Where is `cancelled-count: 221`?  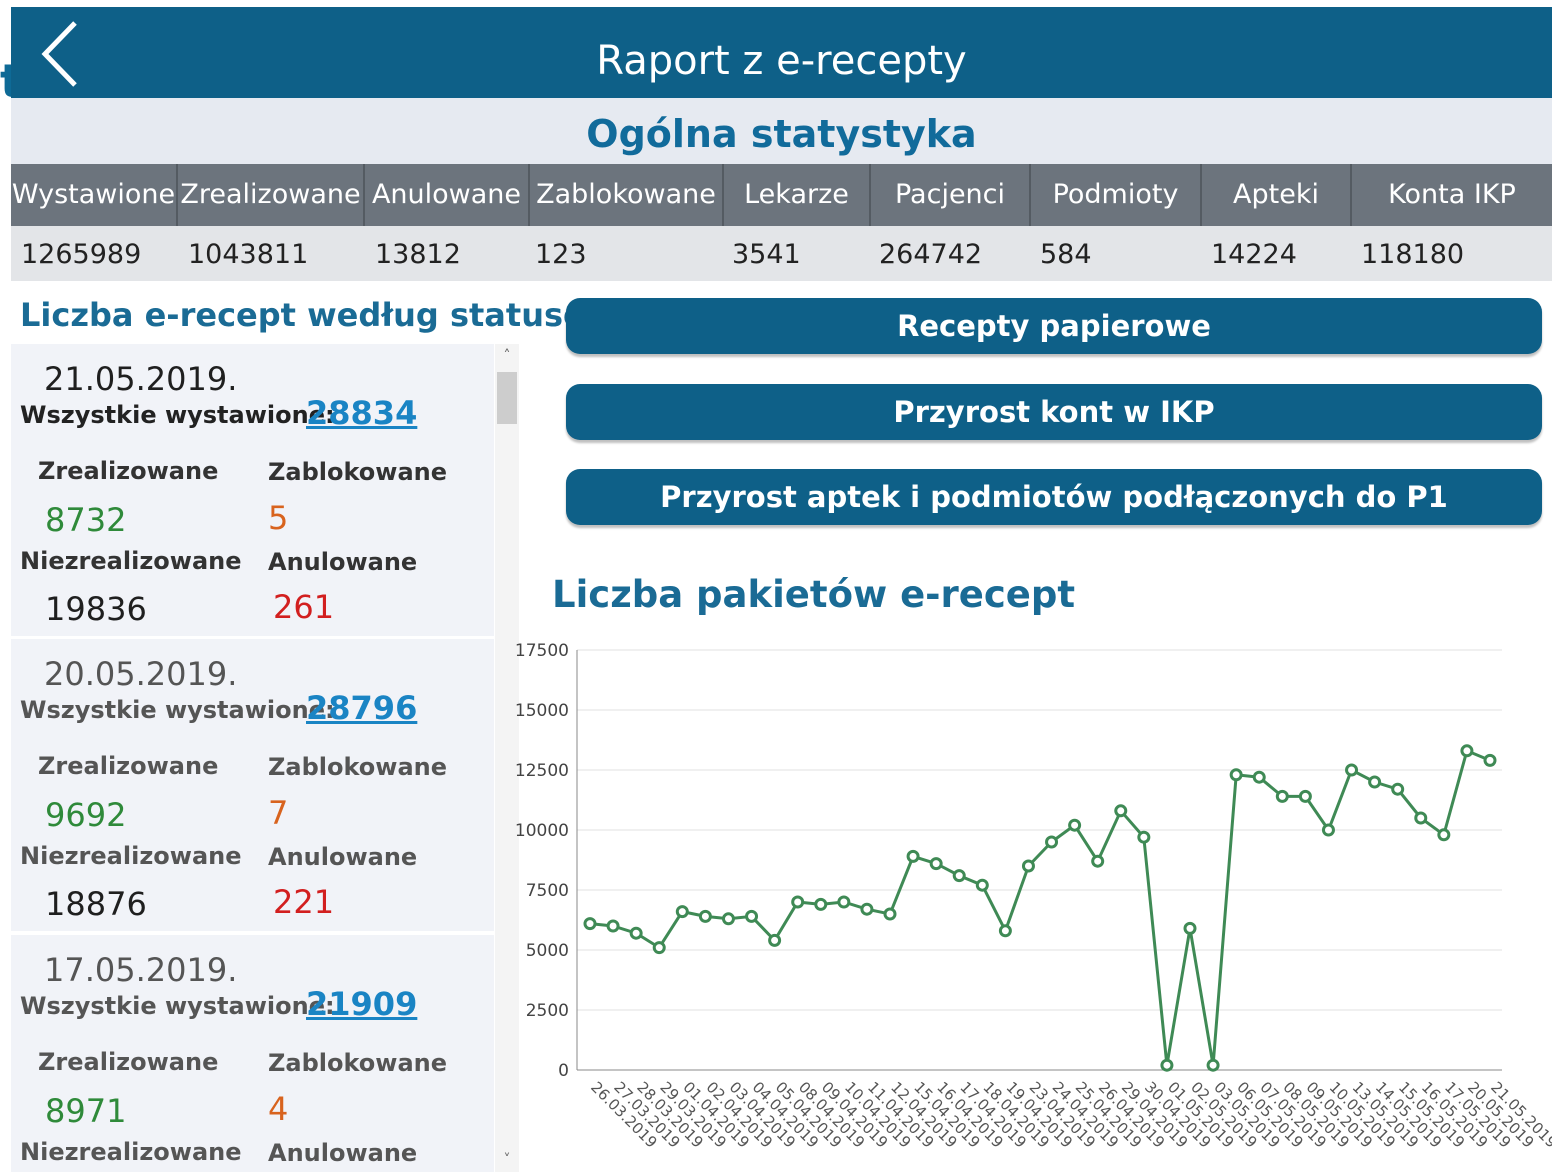
cancelled-count: 221 is located at coordinates (304, 902).